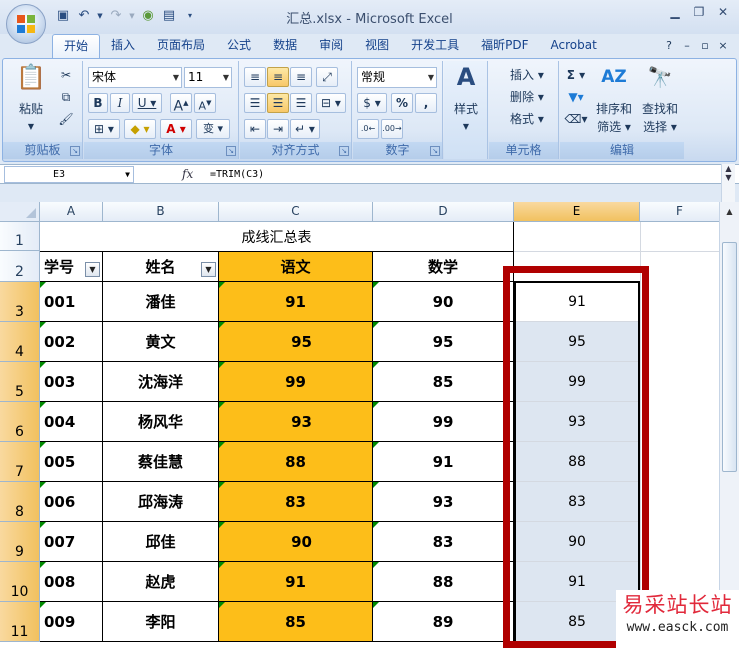 The width and height of the screenshot is (739, 649). What do you see at coordinates (723, 46) in the screenshot?
I see `workbook-close-icon: ×` at bounding box center [723, 46].